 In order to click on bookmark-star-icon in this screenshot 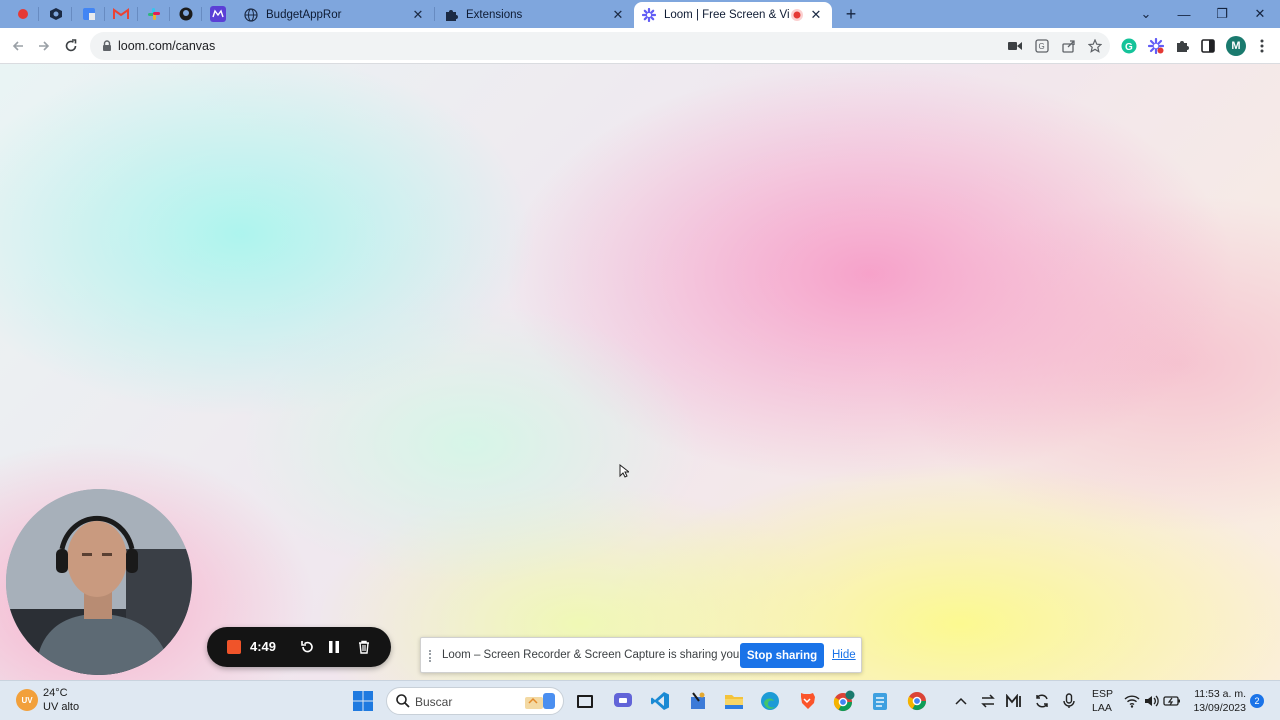, I will do `click(1095, 46)`.